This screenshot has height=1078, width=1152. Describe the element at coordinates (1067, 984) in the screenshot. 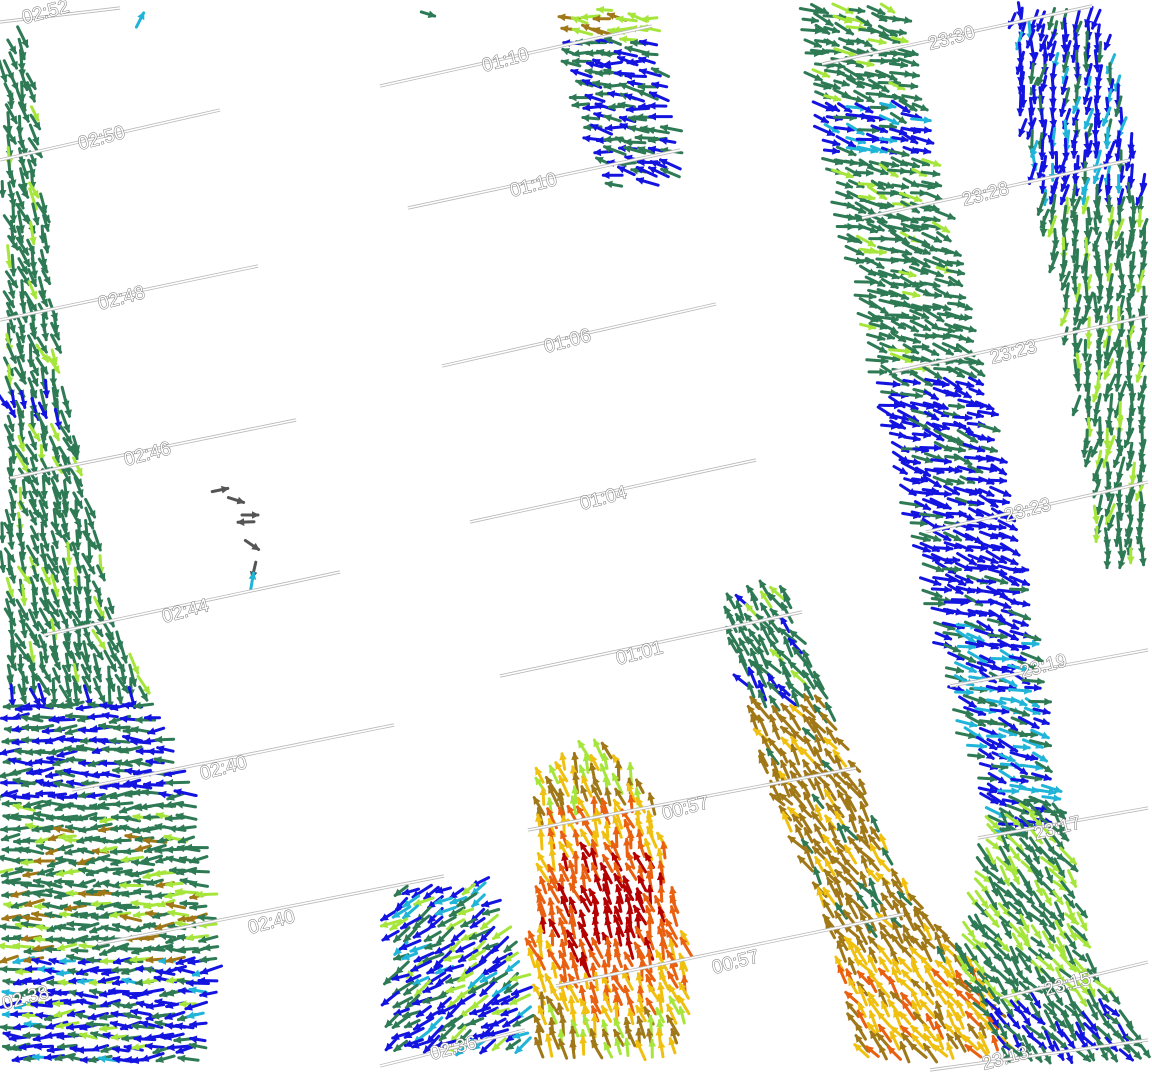

I see `time-label: 23:15` at that location.